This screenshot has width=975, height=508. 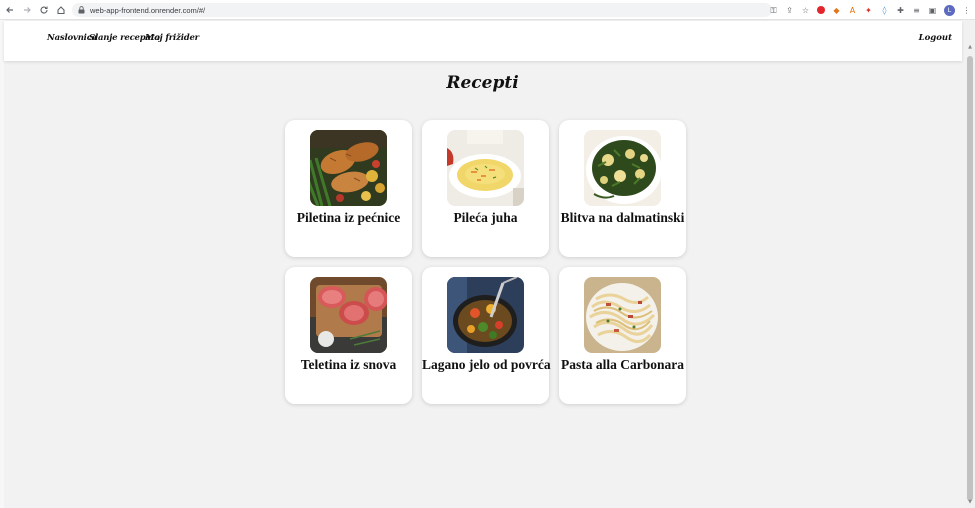 I want to click on reading-list-icon: ≡, so click(x=916, y=10).